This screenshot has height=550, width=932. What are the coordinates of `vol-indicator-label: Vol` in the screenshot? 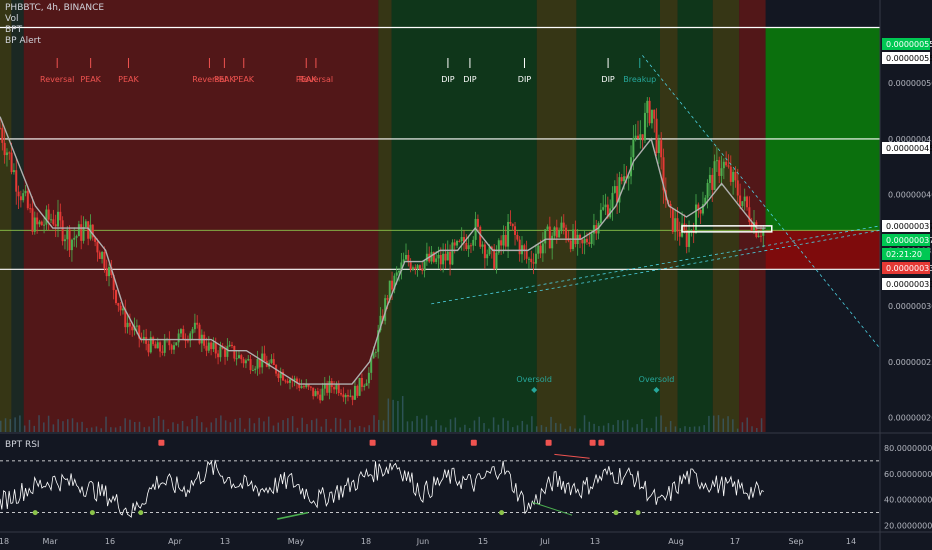 It's located at (11, 19).